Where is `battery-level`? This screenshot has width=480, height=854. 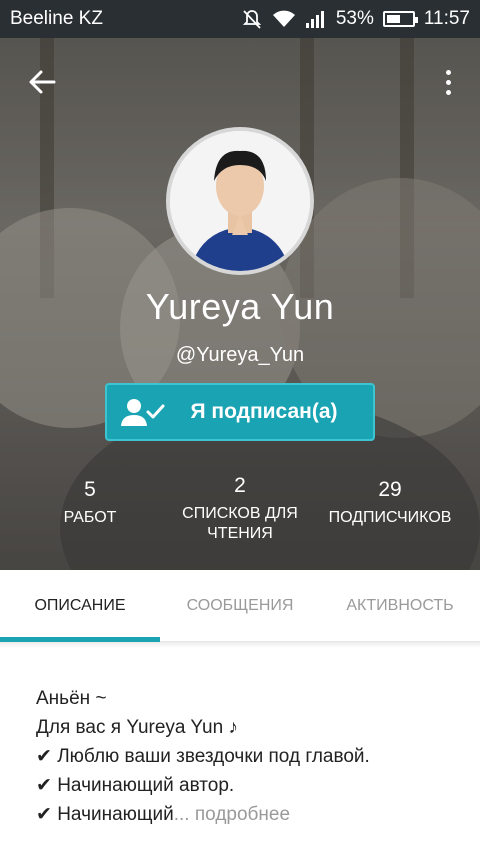
battery-level is located at coordinates (393, 19).